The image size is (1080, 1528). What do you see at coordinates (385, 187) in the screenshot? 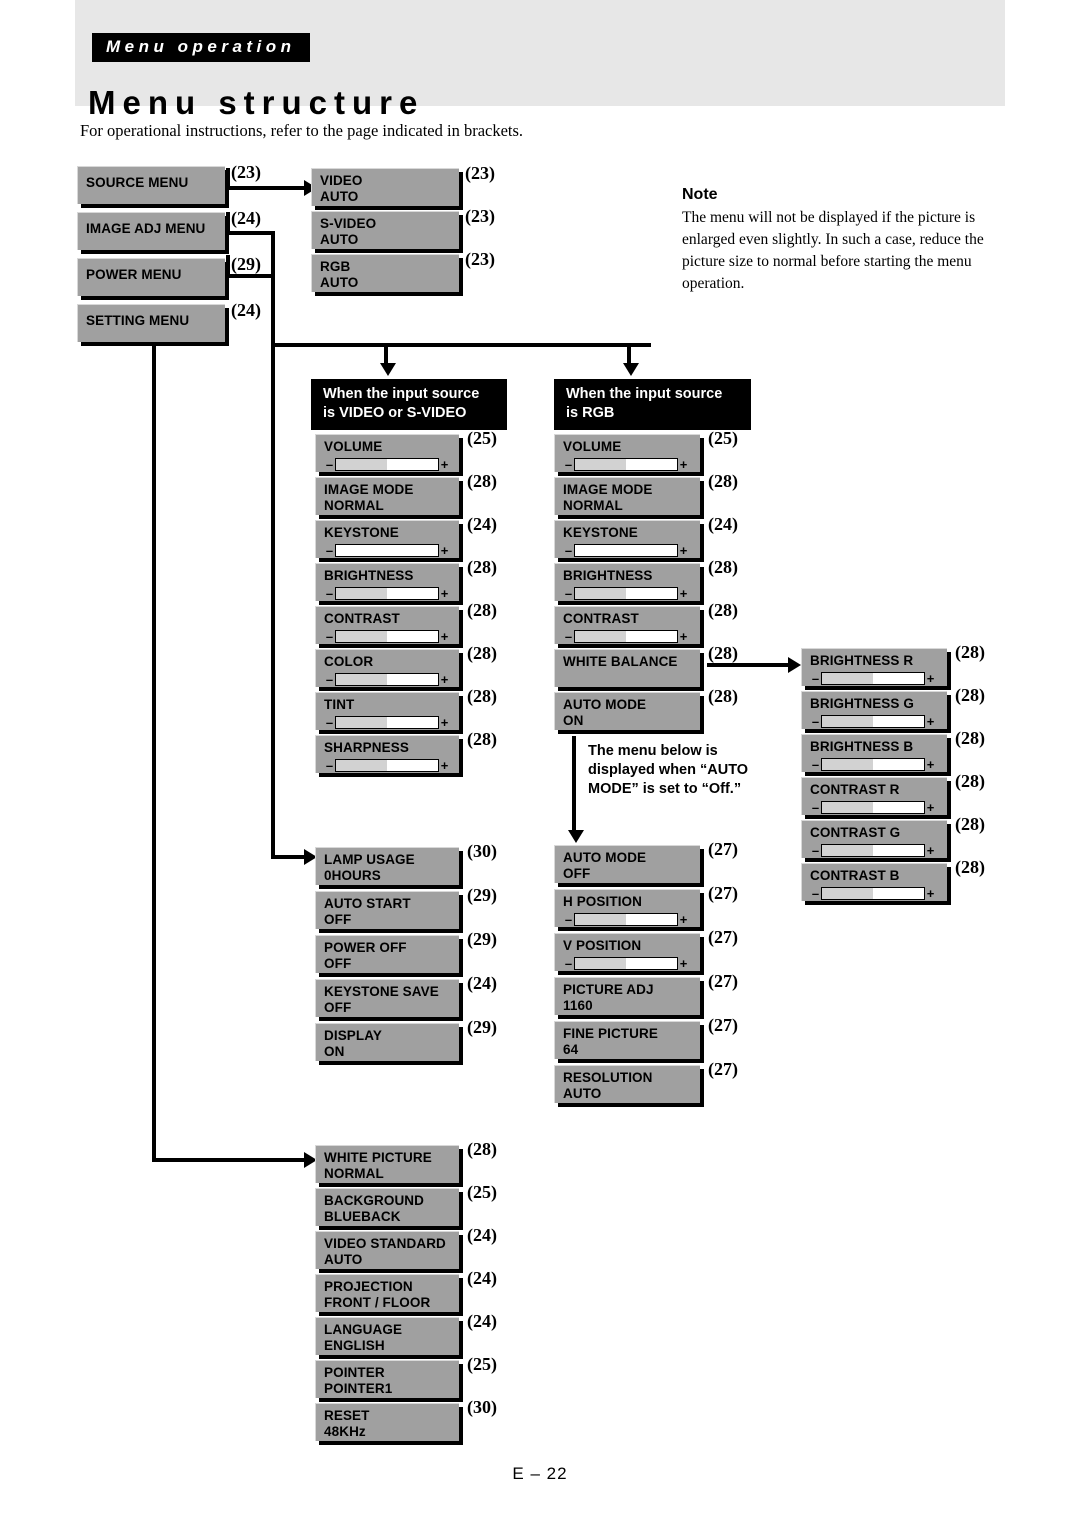
I see `source-item-box: VIDEO AUTO` at bounding box center [385, 187].